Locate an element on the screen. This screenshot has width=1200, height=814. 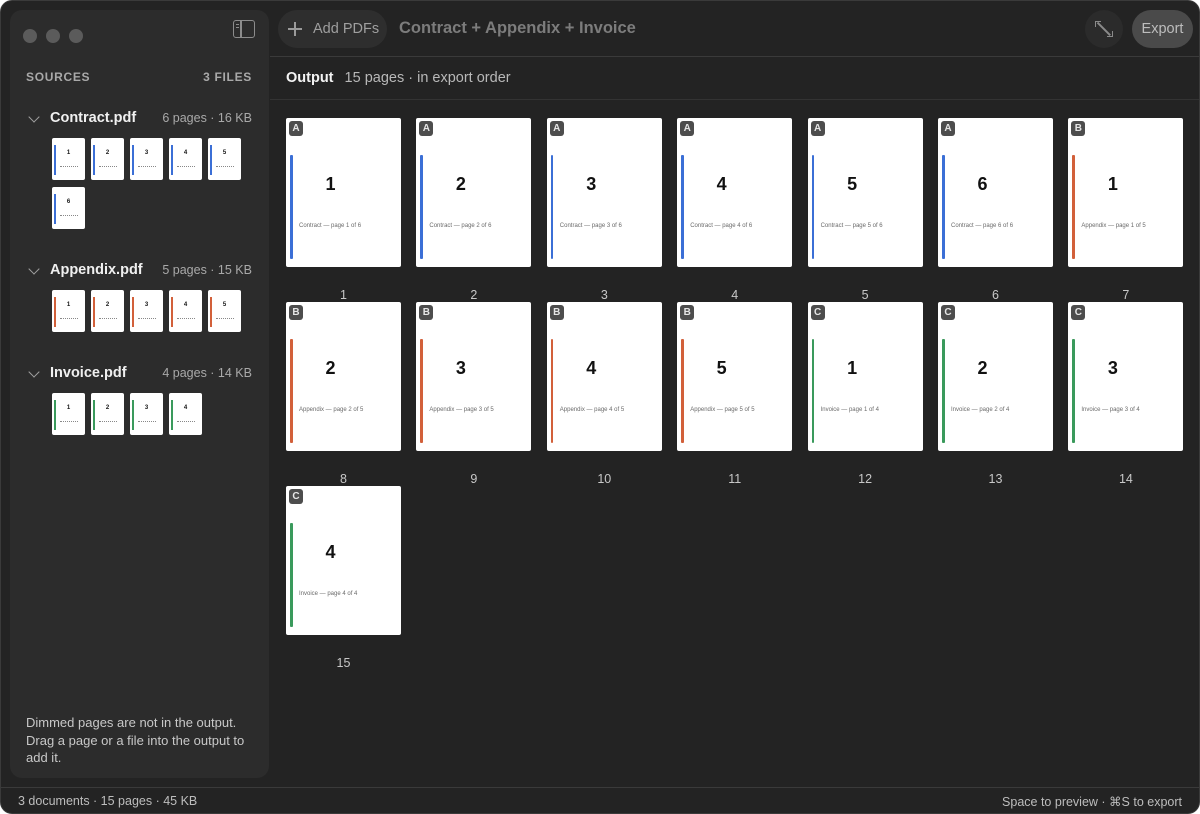
status-summary: 3 documents · 15 pages · 45 KB is located at coordinates (108, 801).